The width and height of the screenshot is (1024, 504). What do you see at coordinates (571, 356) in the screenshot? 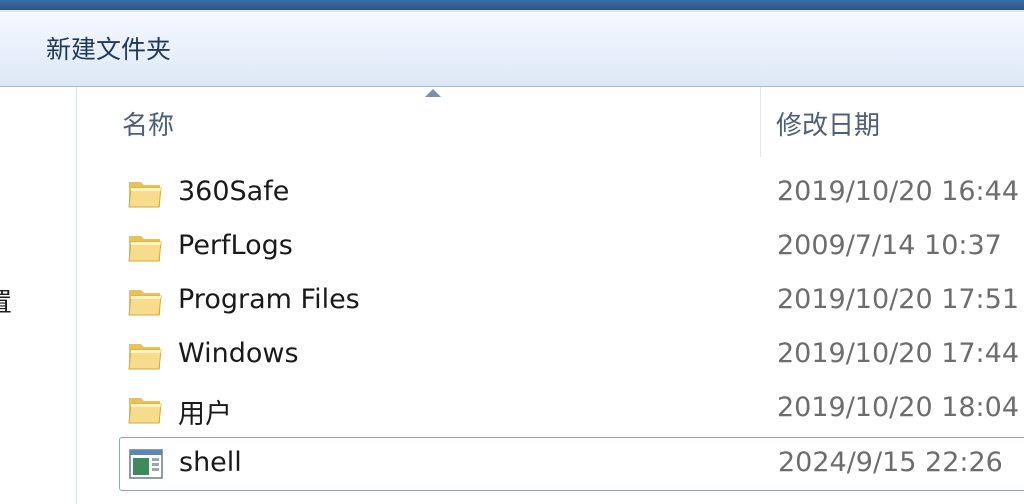
I see `file-row-windows: Windows 2019/10/20 17:44` at bounding box center [571, 356].